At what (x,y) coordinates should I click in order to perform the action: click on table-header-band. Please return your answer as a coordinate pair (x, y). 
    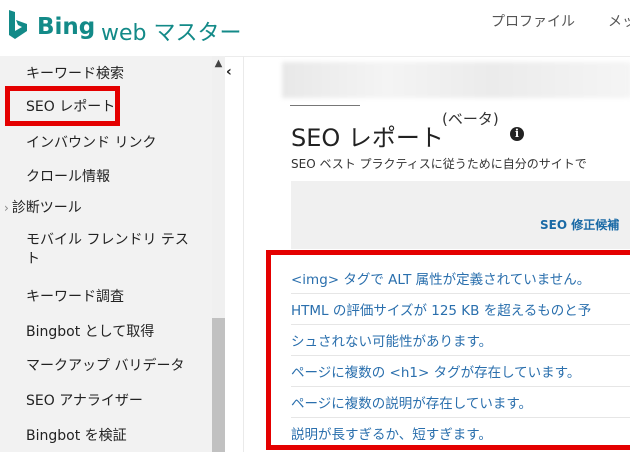
    Looking at the image, I should click on (460, 215).